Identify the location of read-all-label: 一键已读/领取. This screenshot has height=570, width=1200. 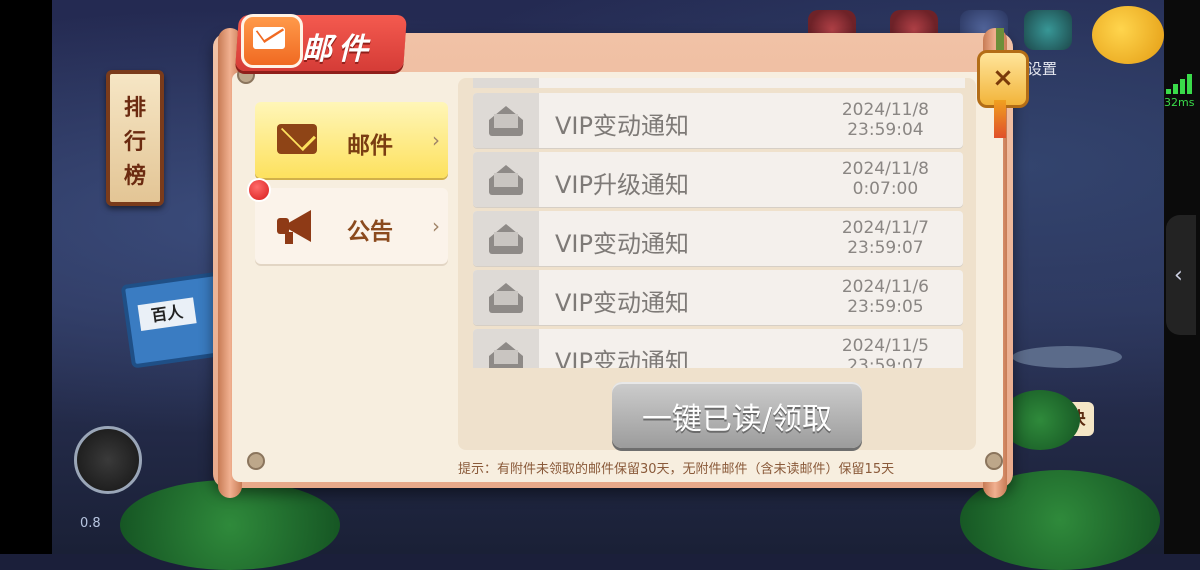
(737, 419).